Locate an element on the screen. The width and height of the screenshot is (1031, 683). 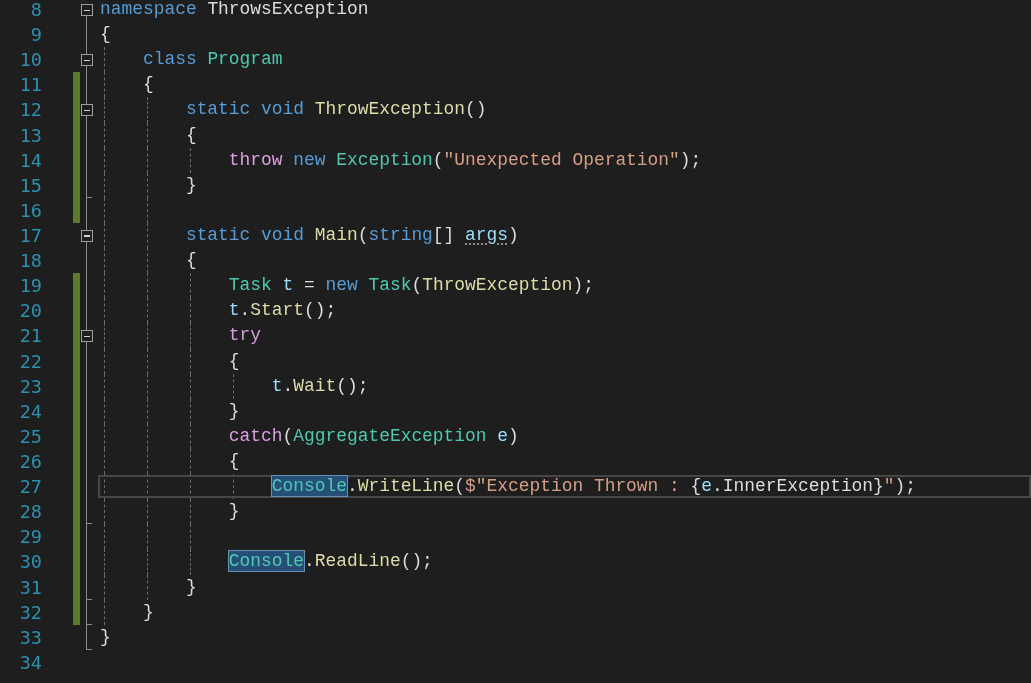
code-line: catch(AggregateException e) is located at coordinates (373, 436).